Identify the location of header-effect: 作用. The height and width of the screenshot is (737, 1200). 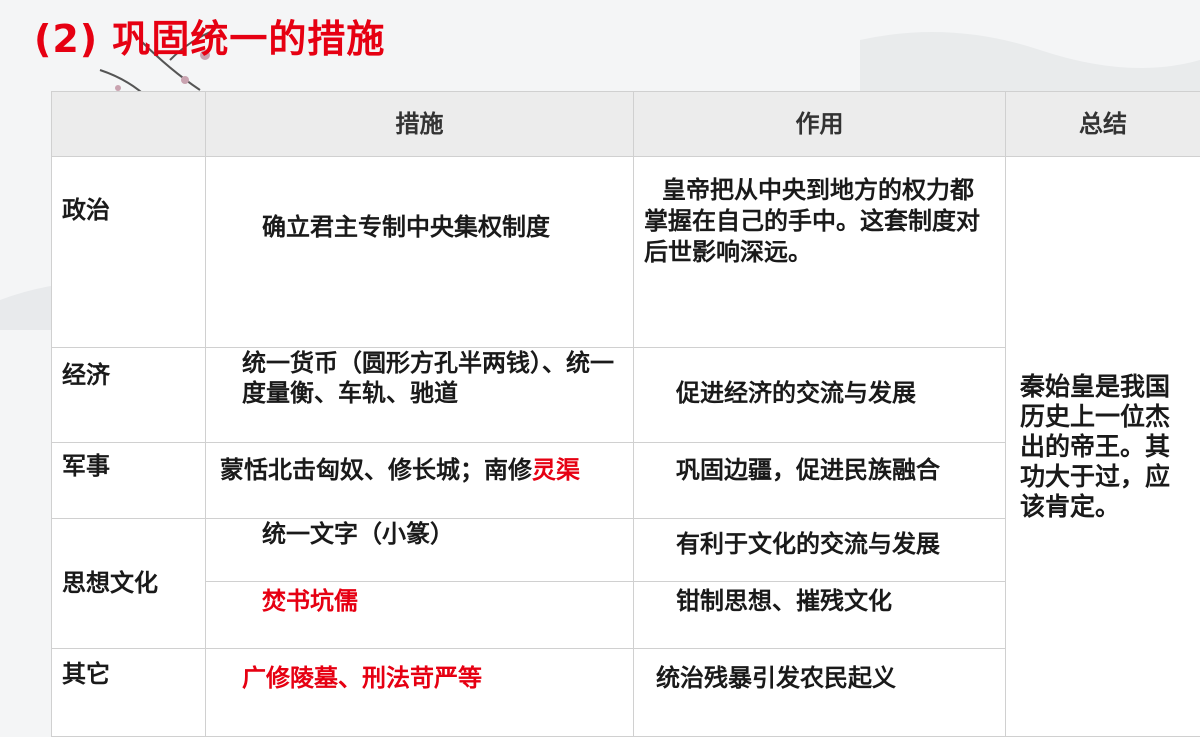
(820, 124).